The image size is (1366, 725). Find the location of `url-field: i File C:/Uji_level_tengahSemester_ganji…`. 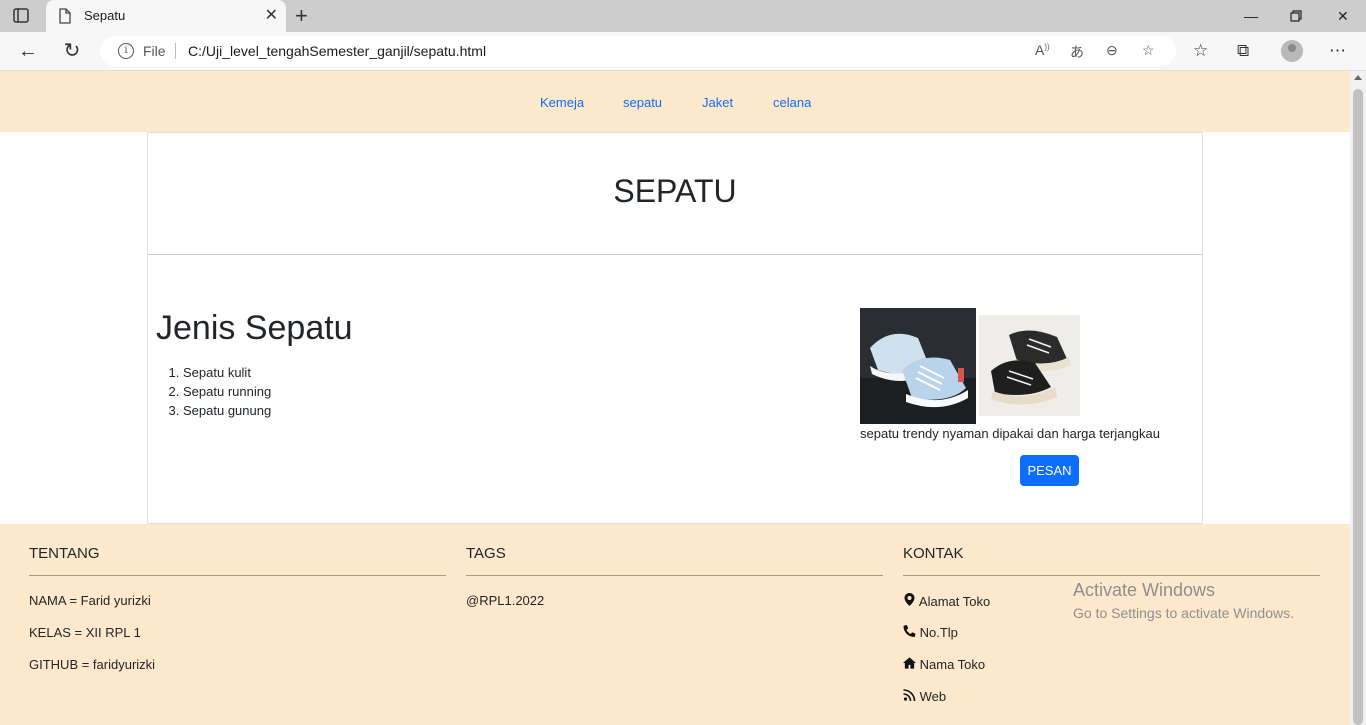

url-field: i File C:/Uji_level_tengahSemester_ganji… is located at coordinates (638, 51).